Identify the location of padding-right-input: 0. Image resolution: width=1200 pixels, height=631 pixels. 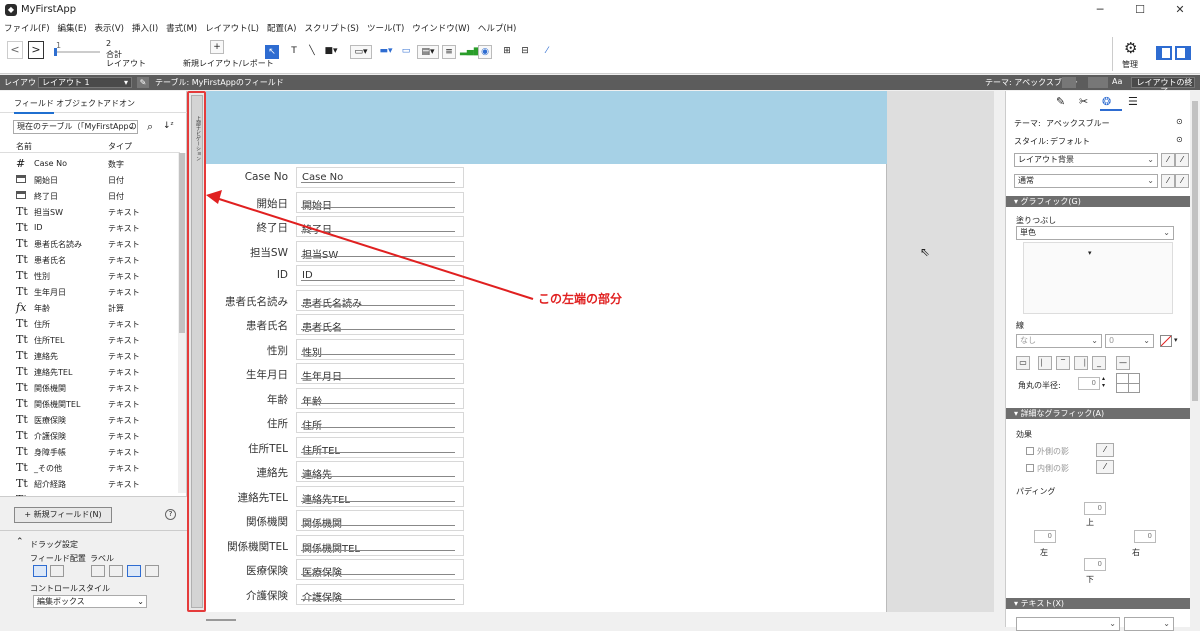
(1145, 536).